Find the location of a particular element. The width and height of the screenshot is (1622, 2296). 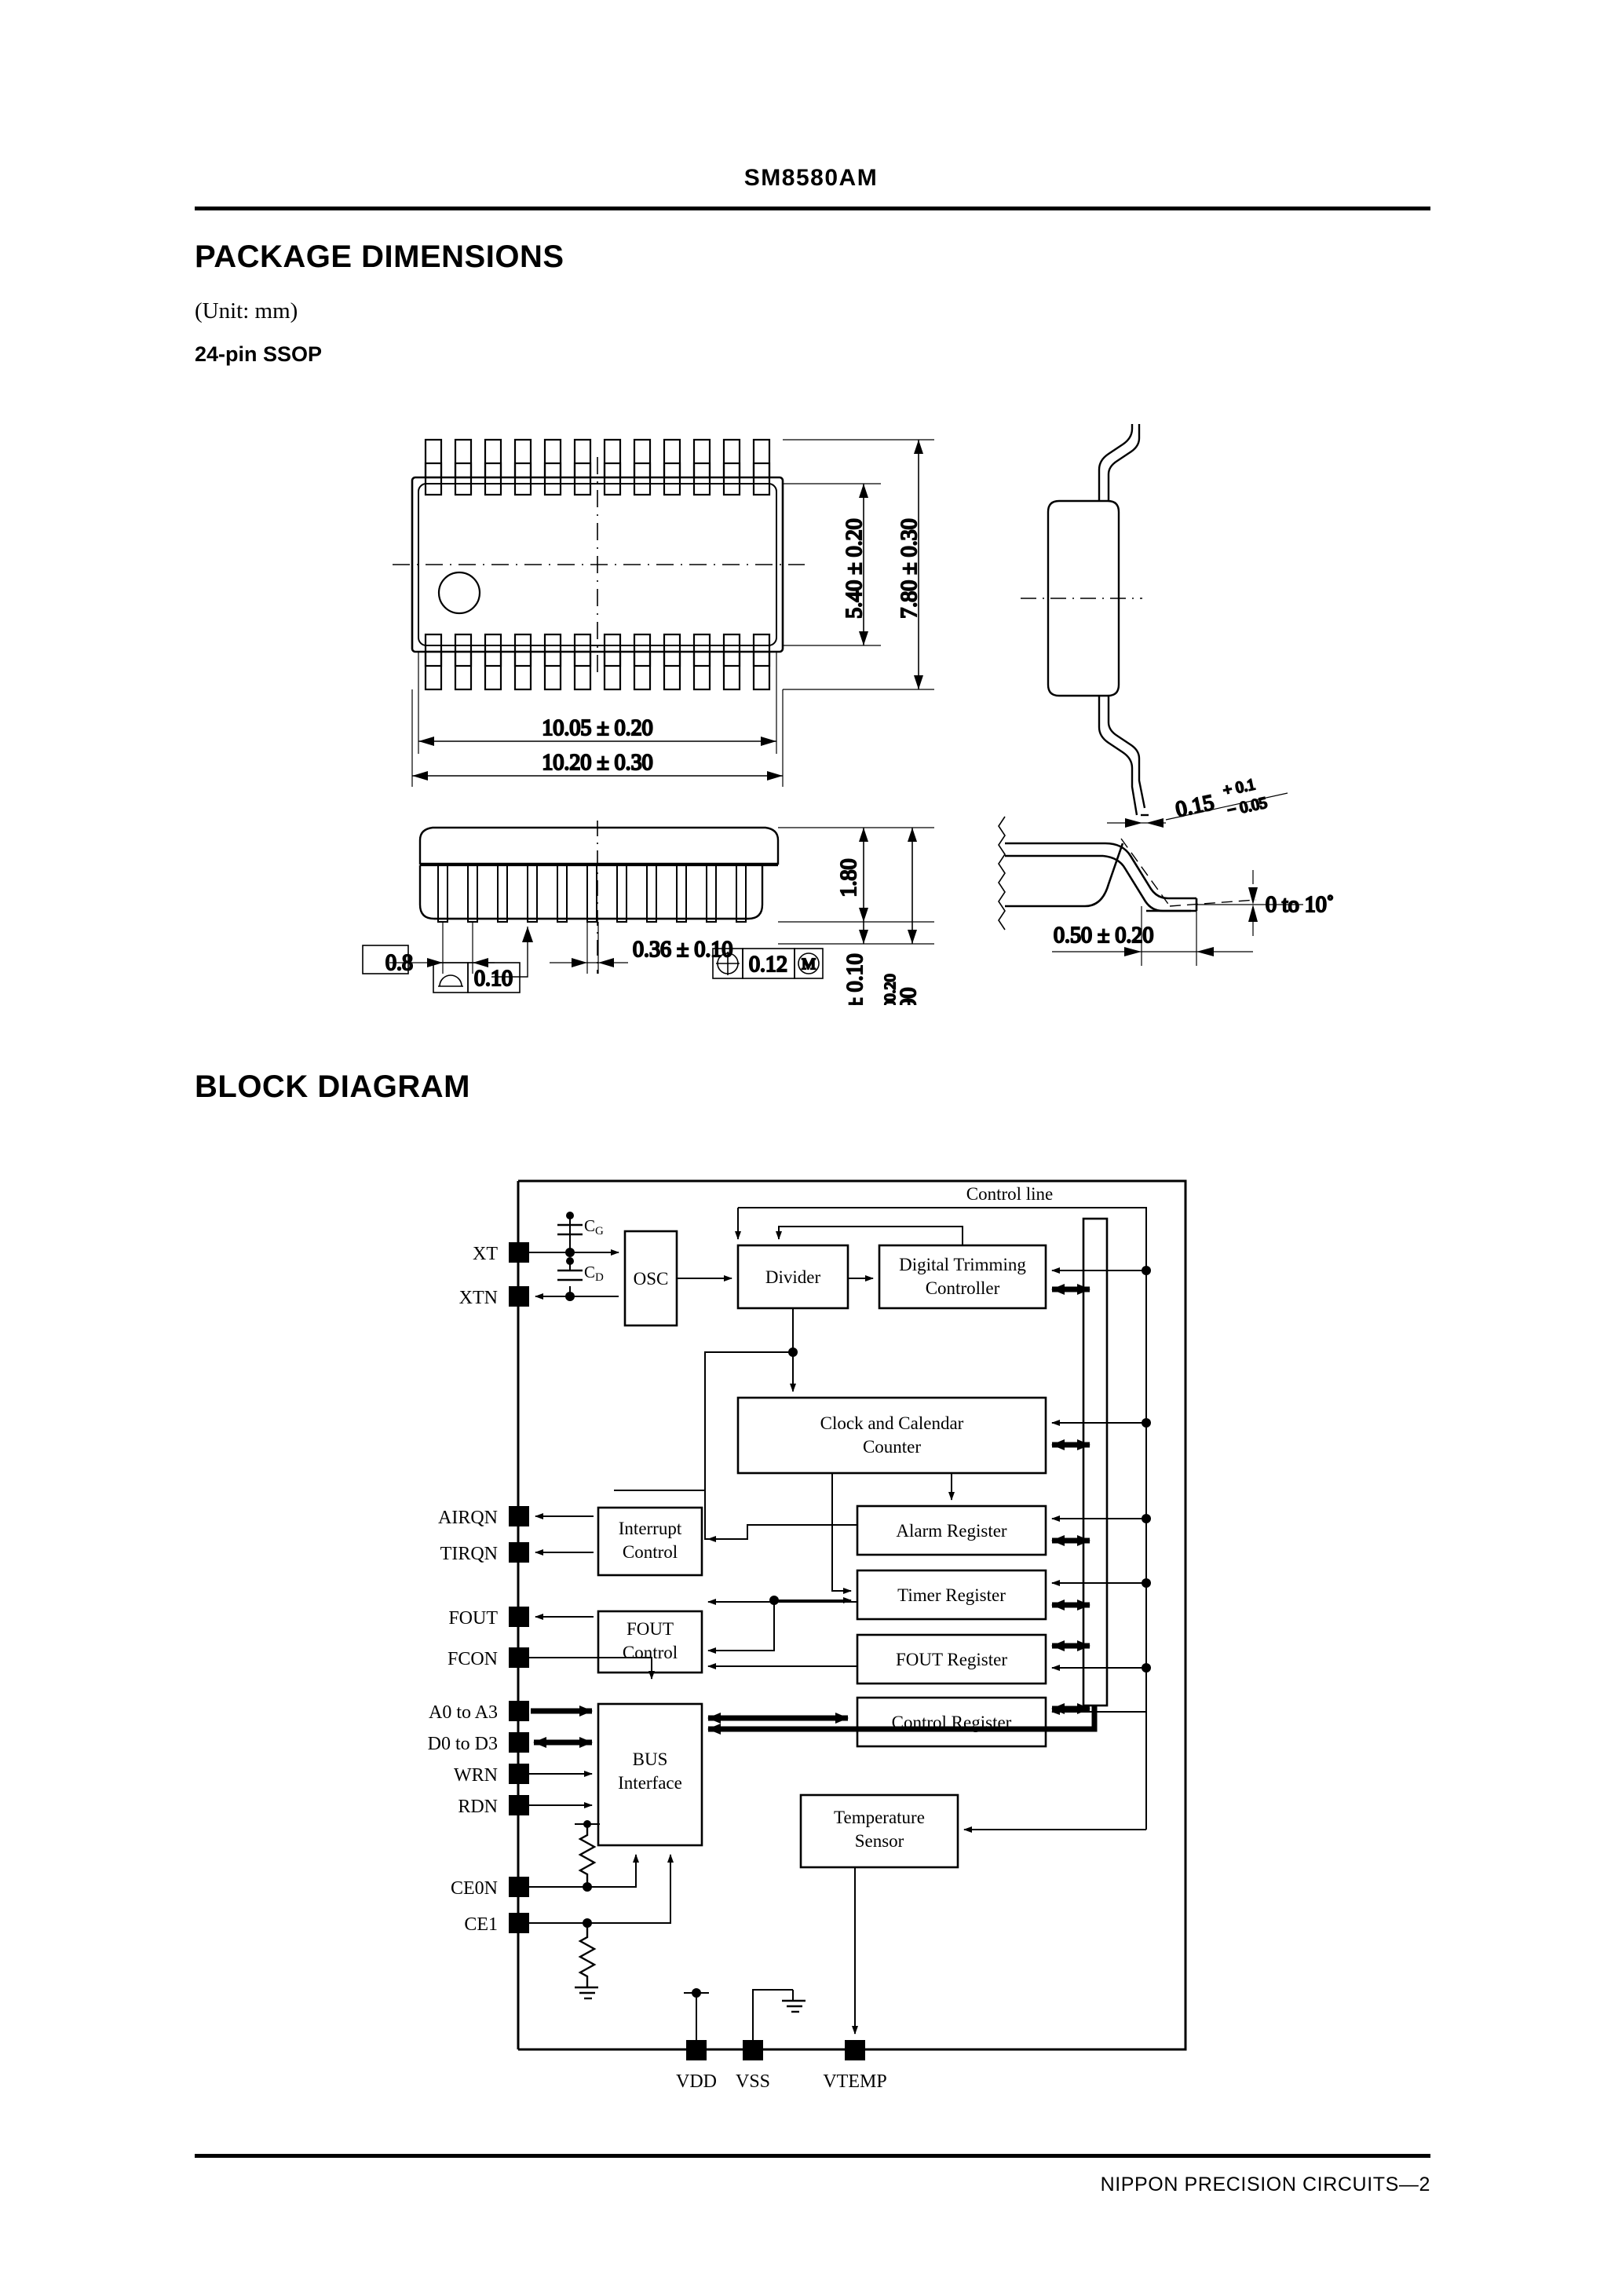

tolerance-profile-value: 0.10 is located at coordinates (493, 979).